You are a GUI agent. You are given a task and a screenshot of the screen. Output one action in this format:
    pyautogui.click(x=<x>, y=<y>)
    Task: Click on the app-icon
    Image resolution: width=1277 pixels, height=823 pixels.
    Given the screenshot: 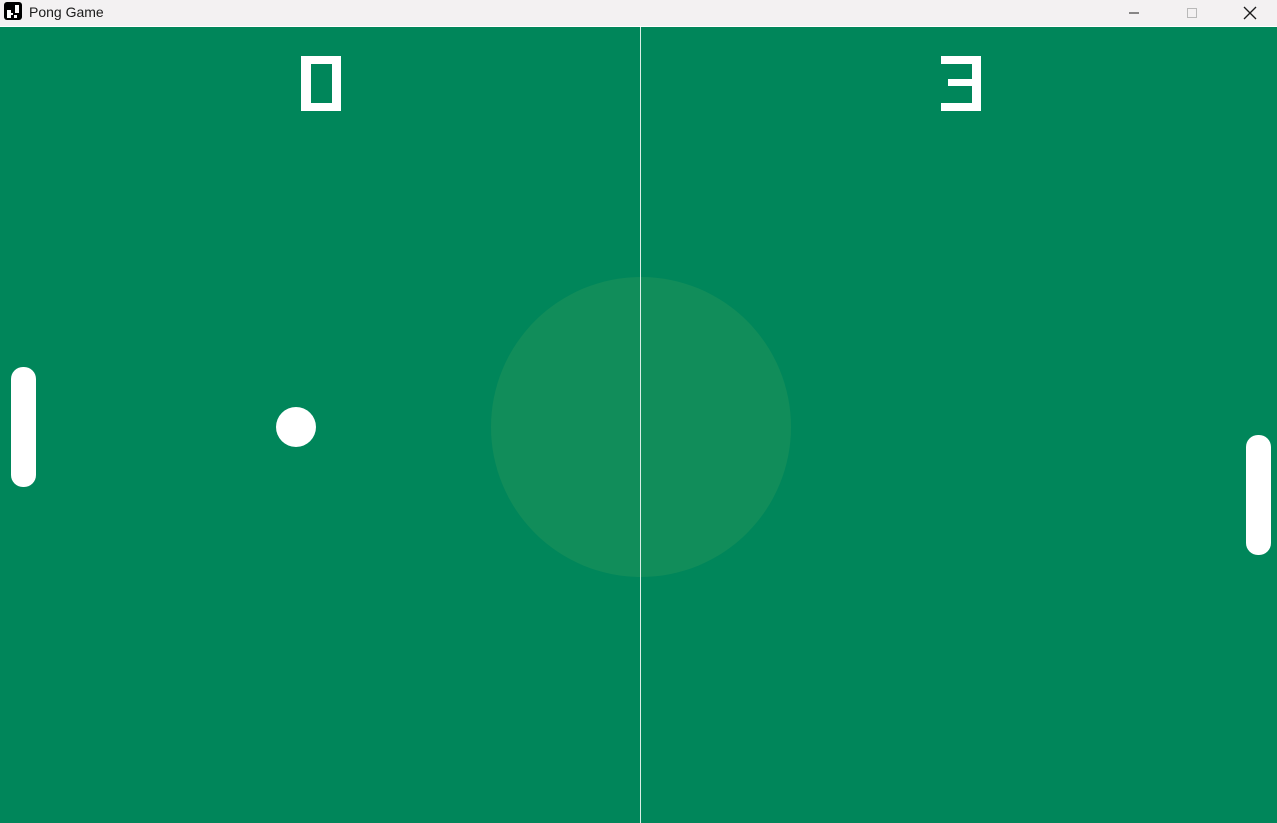 What is the action you would take?
    pyautogui.click(x=13, y=11)
    